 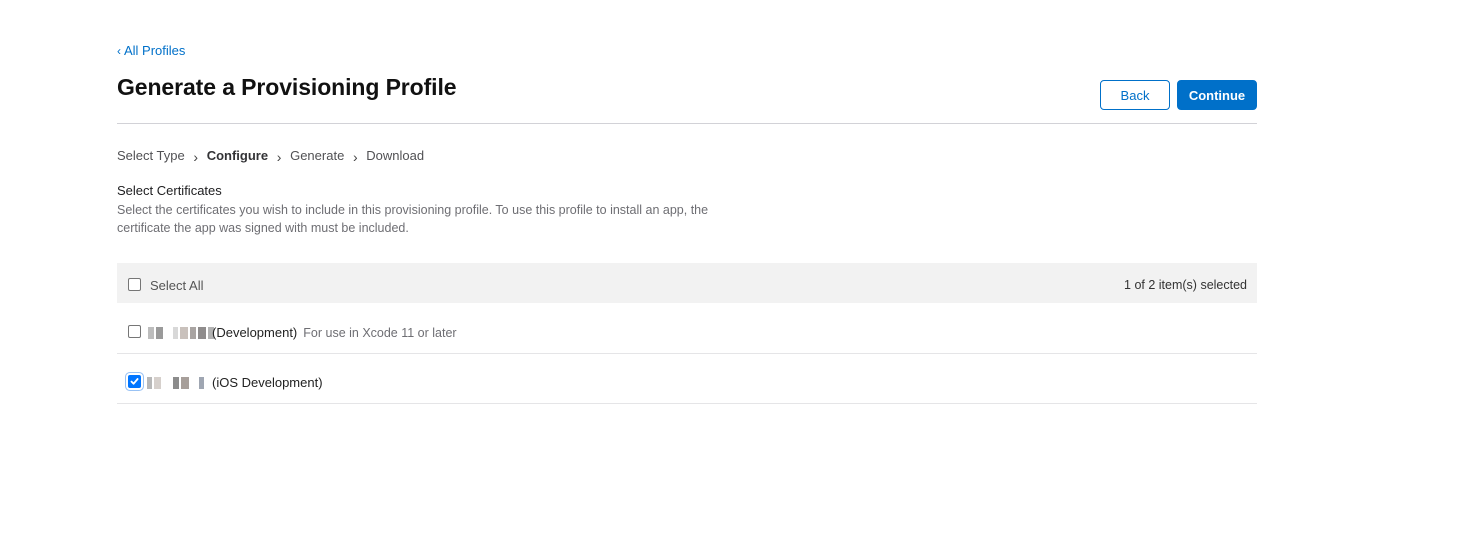 What do you see at coordinates (151, 155) in the screenshot?
I see `step-select-type: Select Type` at bounding box center [151, 155].